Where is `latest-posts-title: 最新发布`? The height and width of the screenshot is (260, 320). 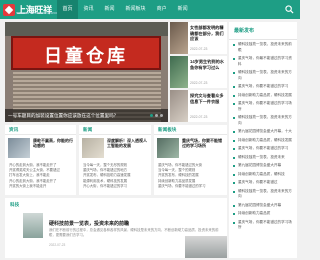 latest-posts-title: 最新发布 is located at coordinates (263, 31).